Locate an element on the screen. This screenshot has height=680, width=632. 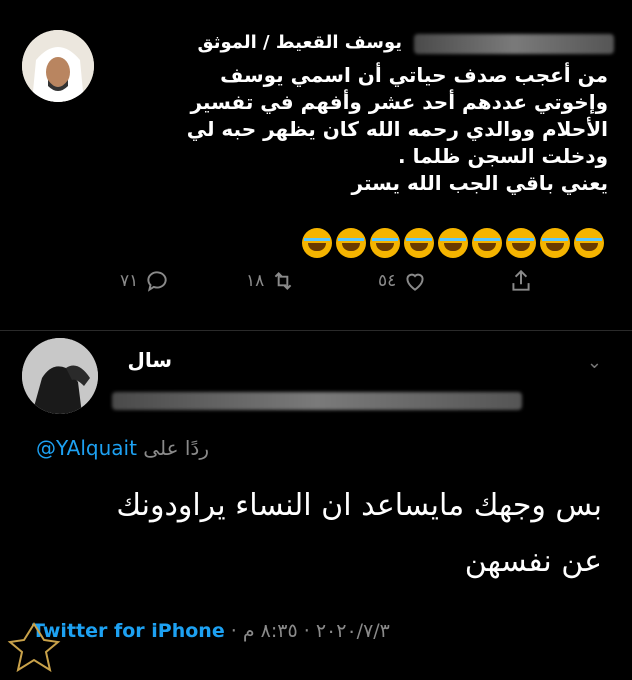
tweet-line: الأحلام ووالدي رحمه الله كان يظهر حبه لي is located at coordinates (397, 129).